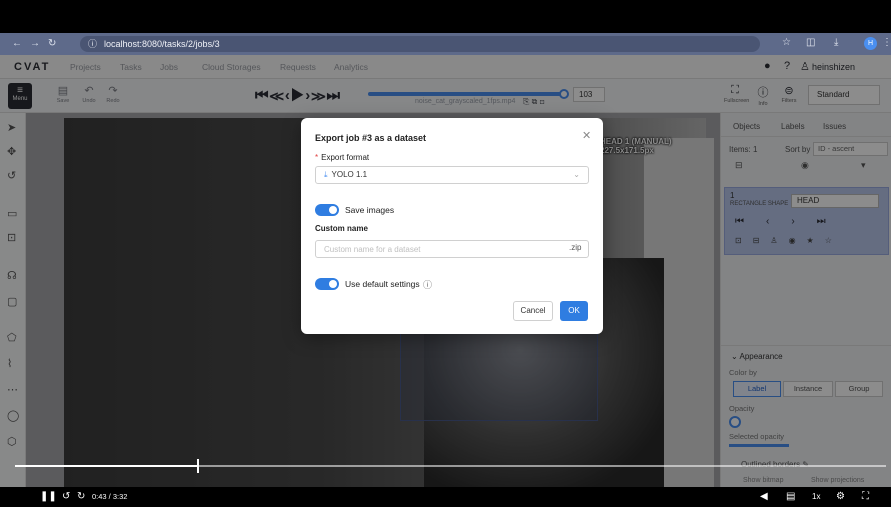 The height and width of the screenshot is (507, 891). What do you see at coordinates (865, 496) in the screenshot?
I see `fullscreen-video-icon: ⛶` at bounding box center [865, 496].